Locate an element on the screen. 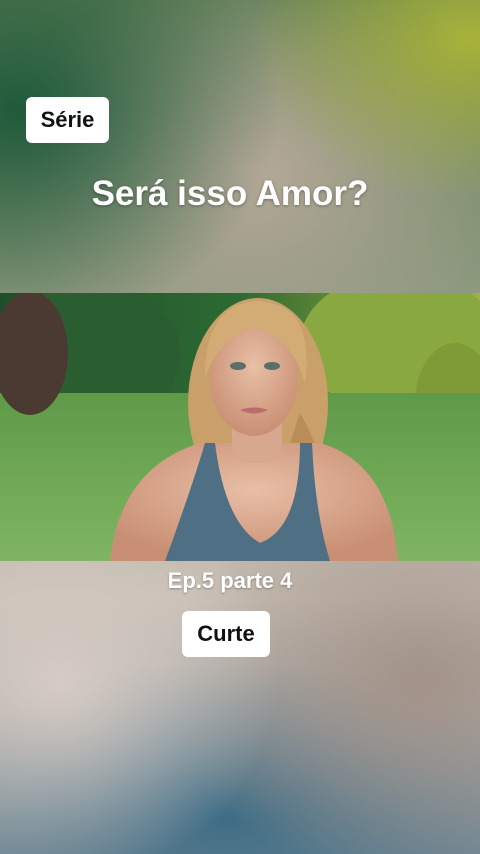 The image size is (480, 854). series-title: Será isso Amor? is located at coordinates (230, 193).